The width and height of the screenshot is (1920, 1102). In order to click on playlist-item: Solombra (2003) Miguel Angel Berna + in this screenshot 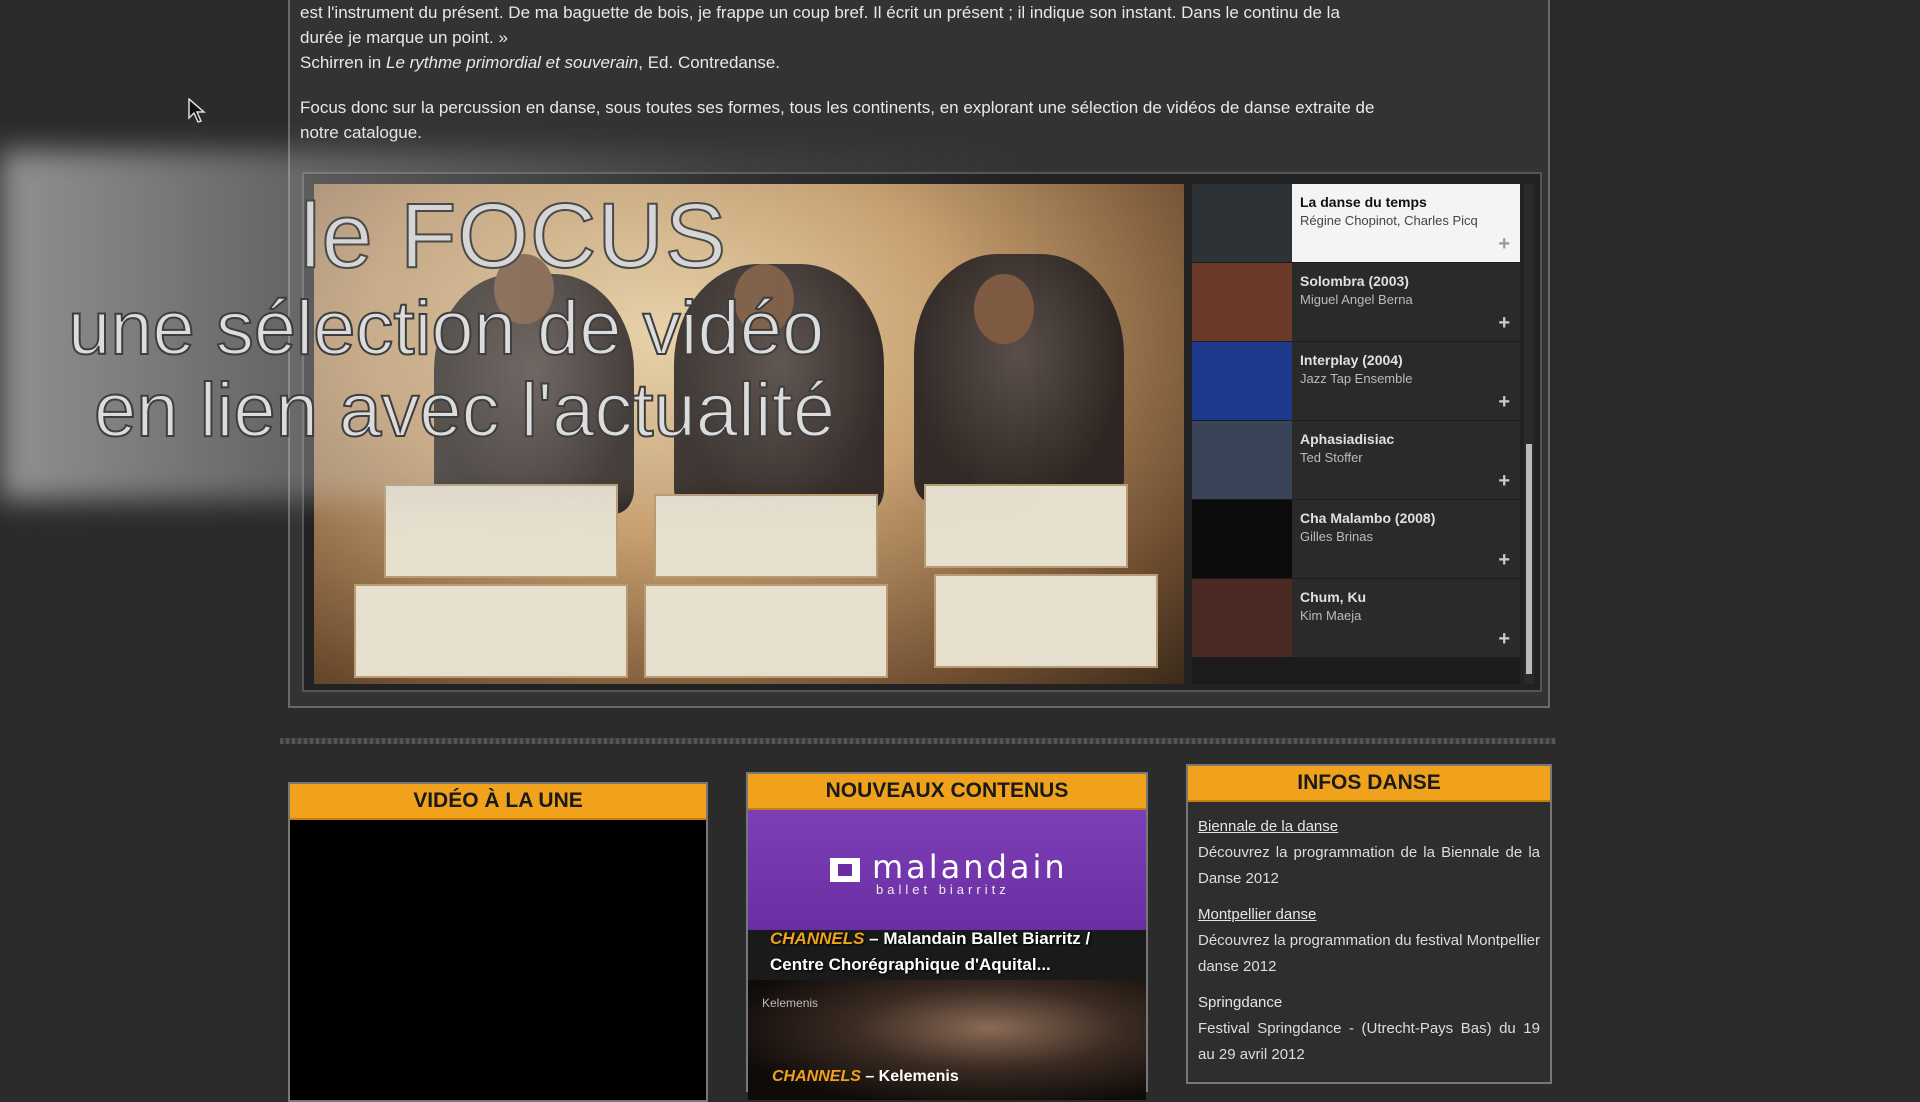, I will do `click(1356, 302)`.